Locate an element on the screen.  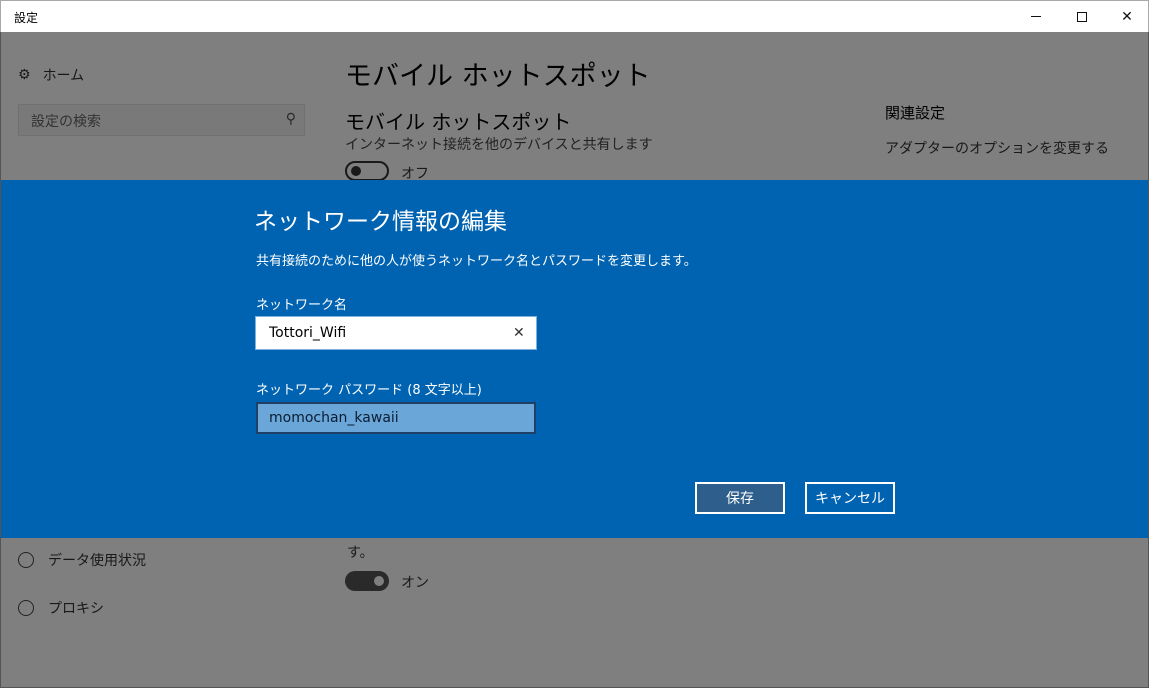
dialog-title: ネットワーク情報の編集 is located at coordinates (380, 222).